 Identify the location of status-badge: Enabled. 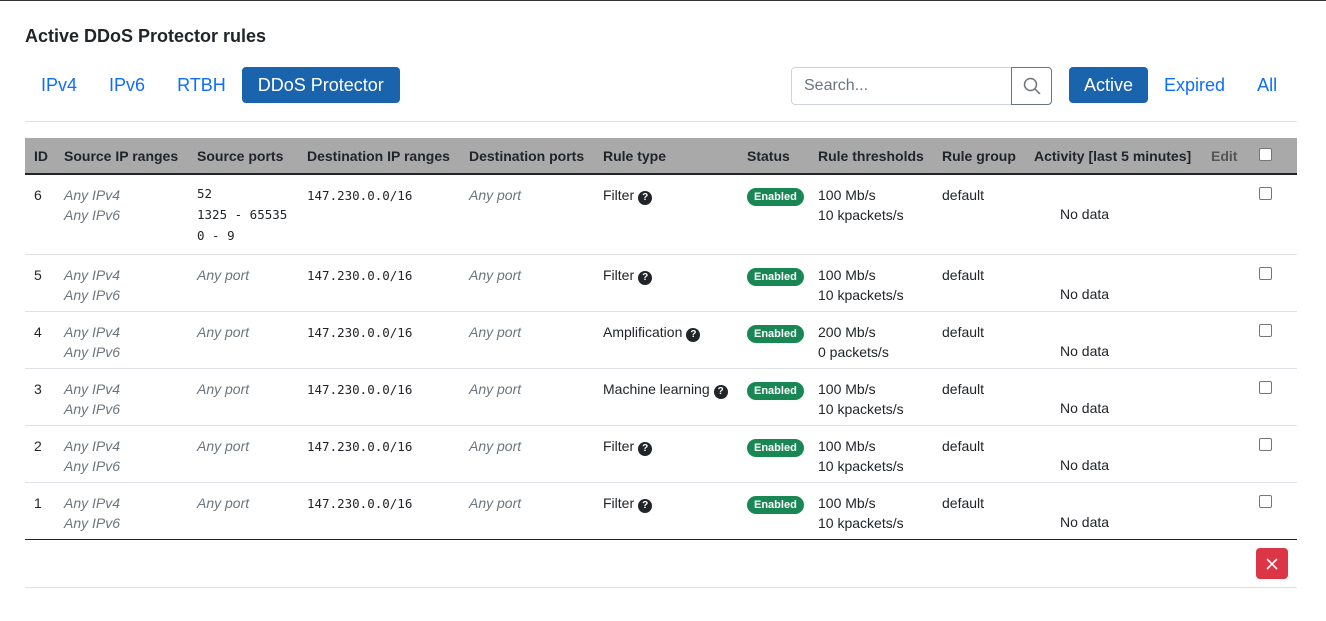
(775, 447).